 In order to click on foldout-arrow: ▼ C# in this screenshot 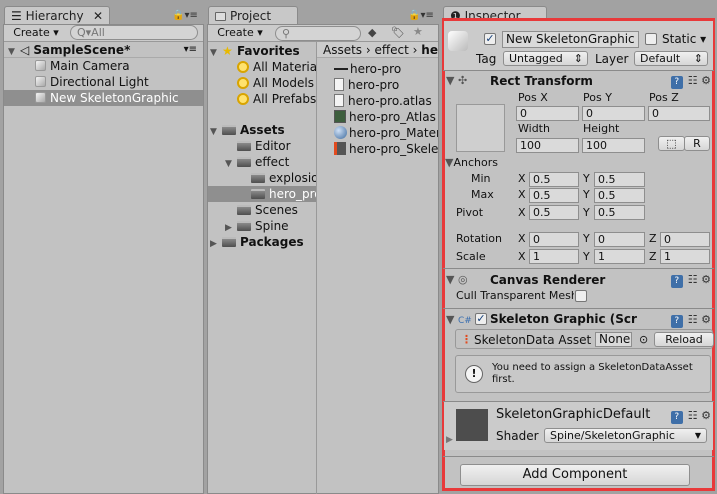, I will do `click(459, 320)`.